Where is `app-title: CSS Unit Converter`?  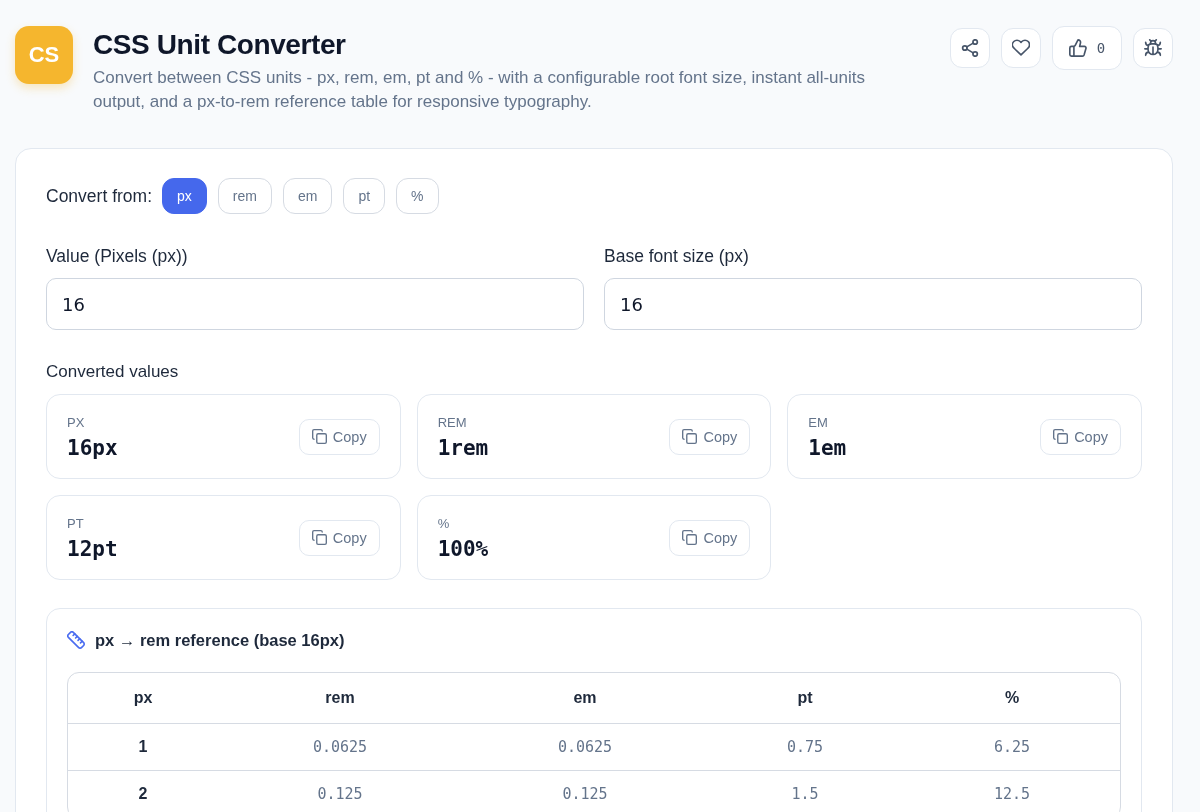 app-title: CSS Unit Converter is located at coordinates (220, 45).